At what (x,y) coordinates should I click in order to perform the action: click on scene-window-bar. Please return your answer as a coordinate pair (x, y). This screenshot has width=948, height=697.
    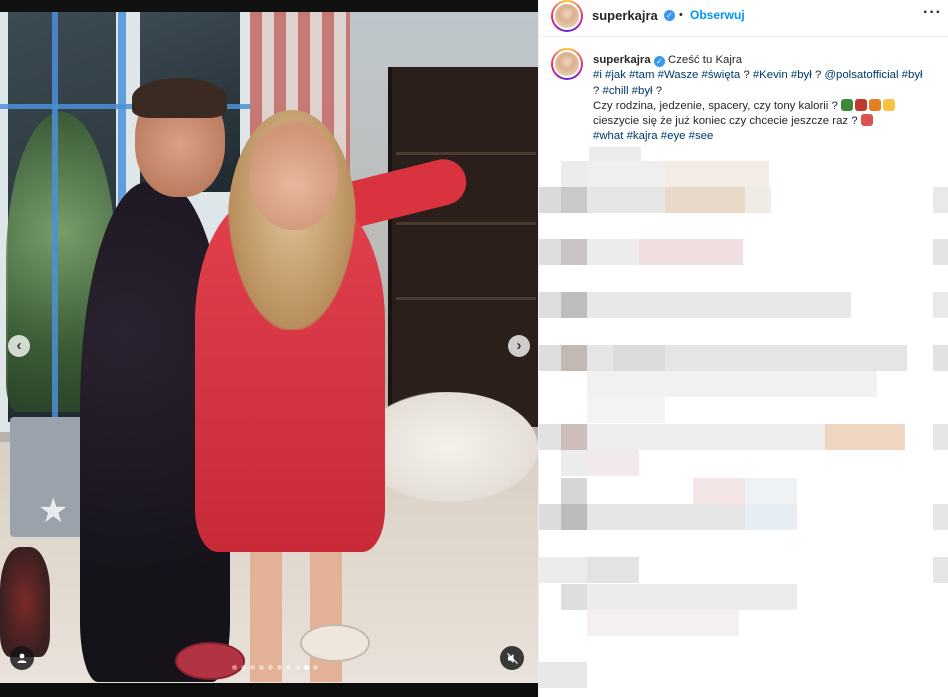
    Looking at the image, I should click on (55, 219).